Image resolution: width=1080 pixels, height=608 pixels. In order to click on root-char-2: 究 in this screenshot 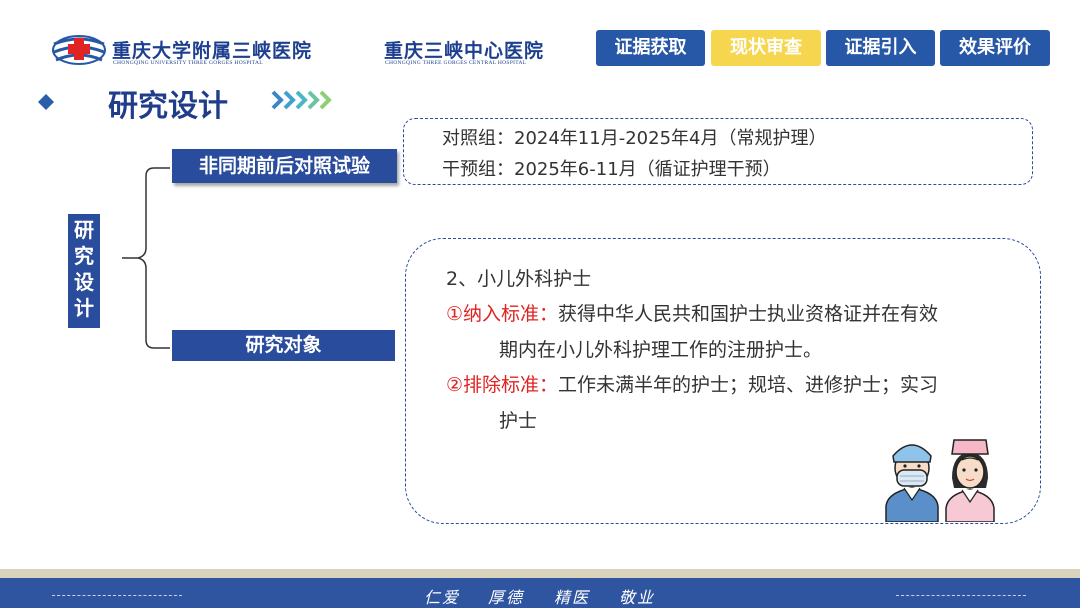, I will do `click(84, 256)`.